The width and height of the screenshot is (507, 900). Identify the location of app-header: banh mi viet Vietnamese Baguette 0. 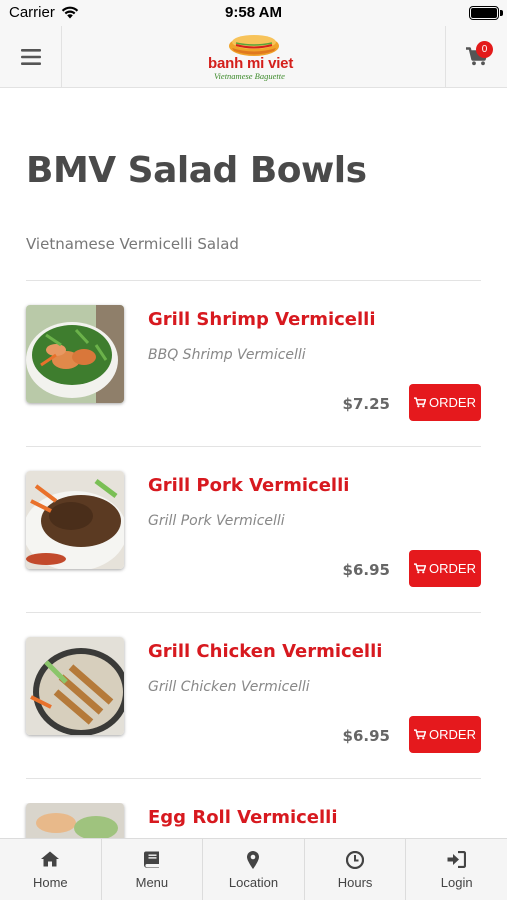
(253, 57).